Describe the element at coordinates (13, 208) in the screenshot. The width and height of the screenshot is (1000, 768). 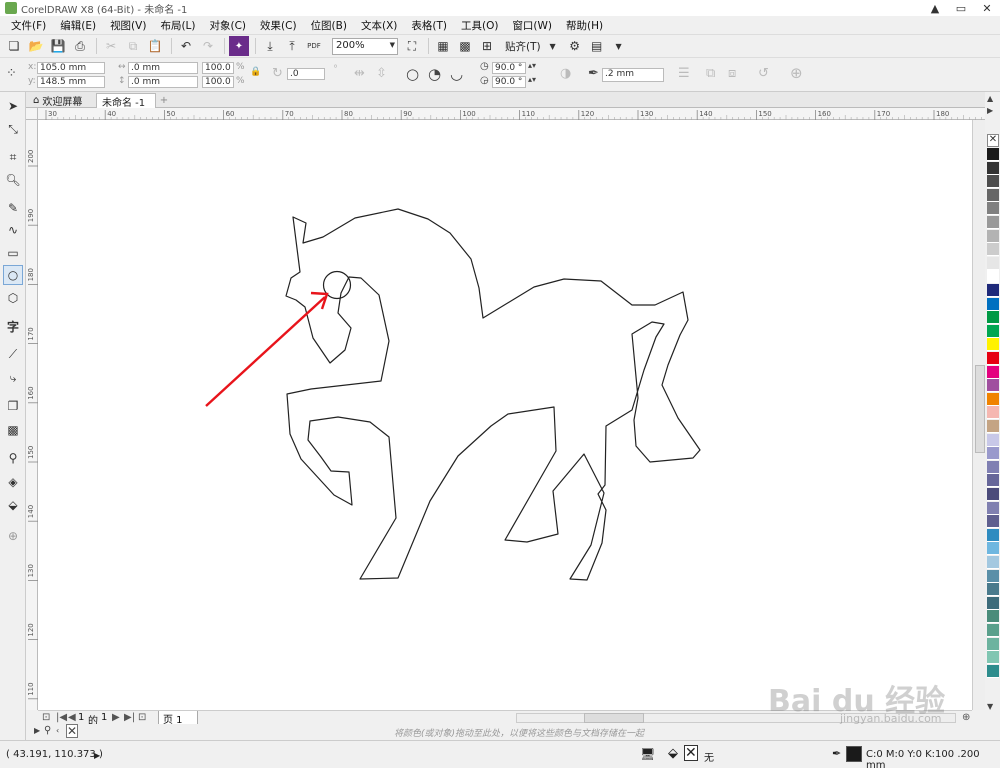
I see `freehand-tool-icon: ✎` at that location.